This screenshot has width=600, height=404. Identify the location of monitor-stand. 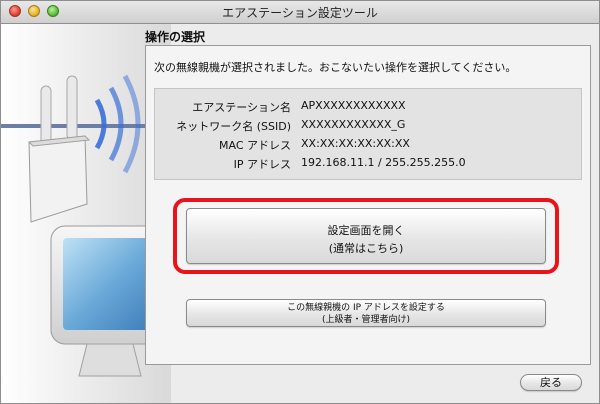
(110, 360).